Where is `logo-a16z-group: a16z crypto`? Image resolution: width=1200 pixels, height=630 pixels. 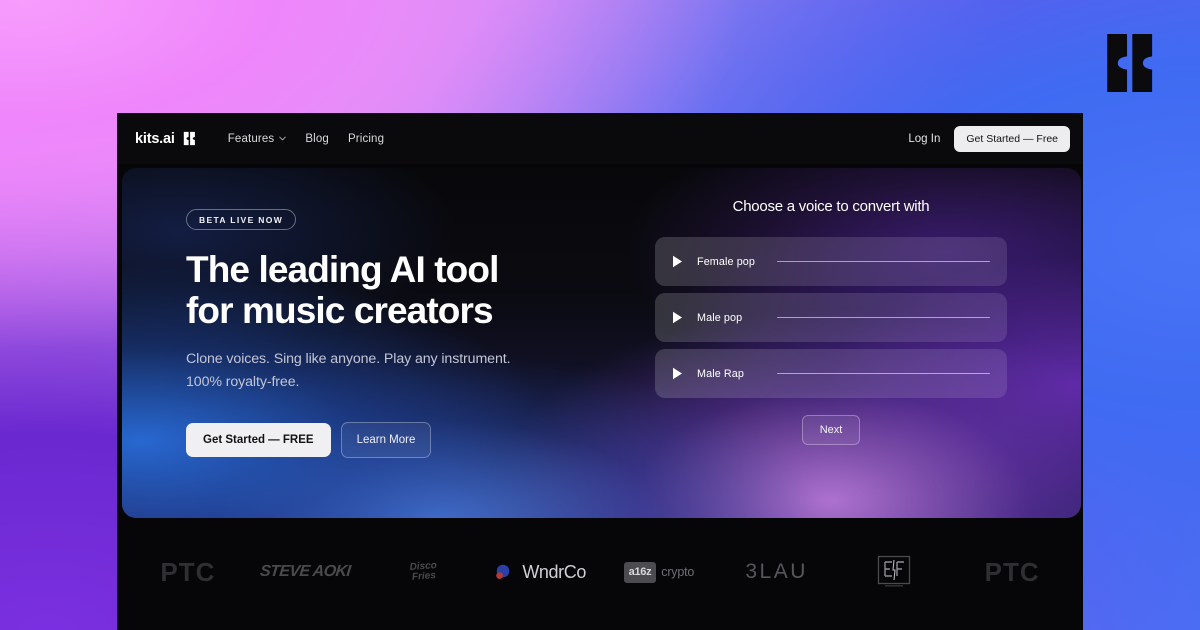
logo-a16z-group: a16z crypto is located at coordinates (659, 572).